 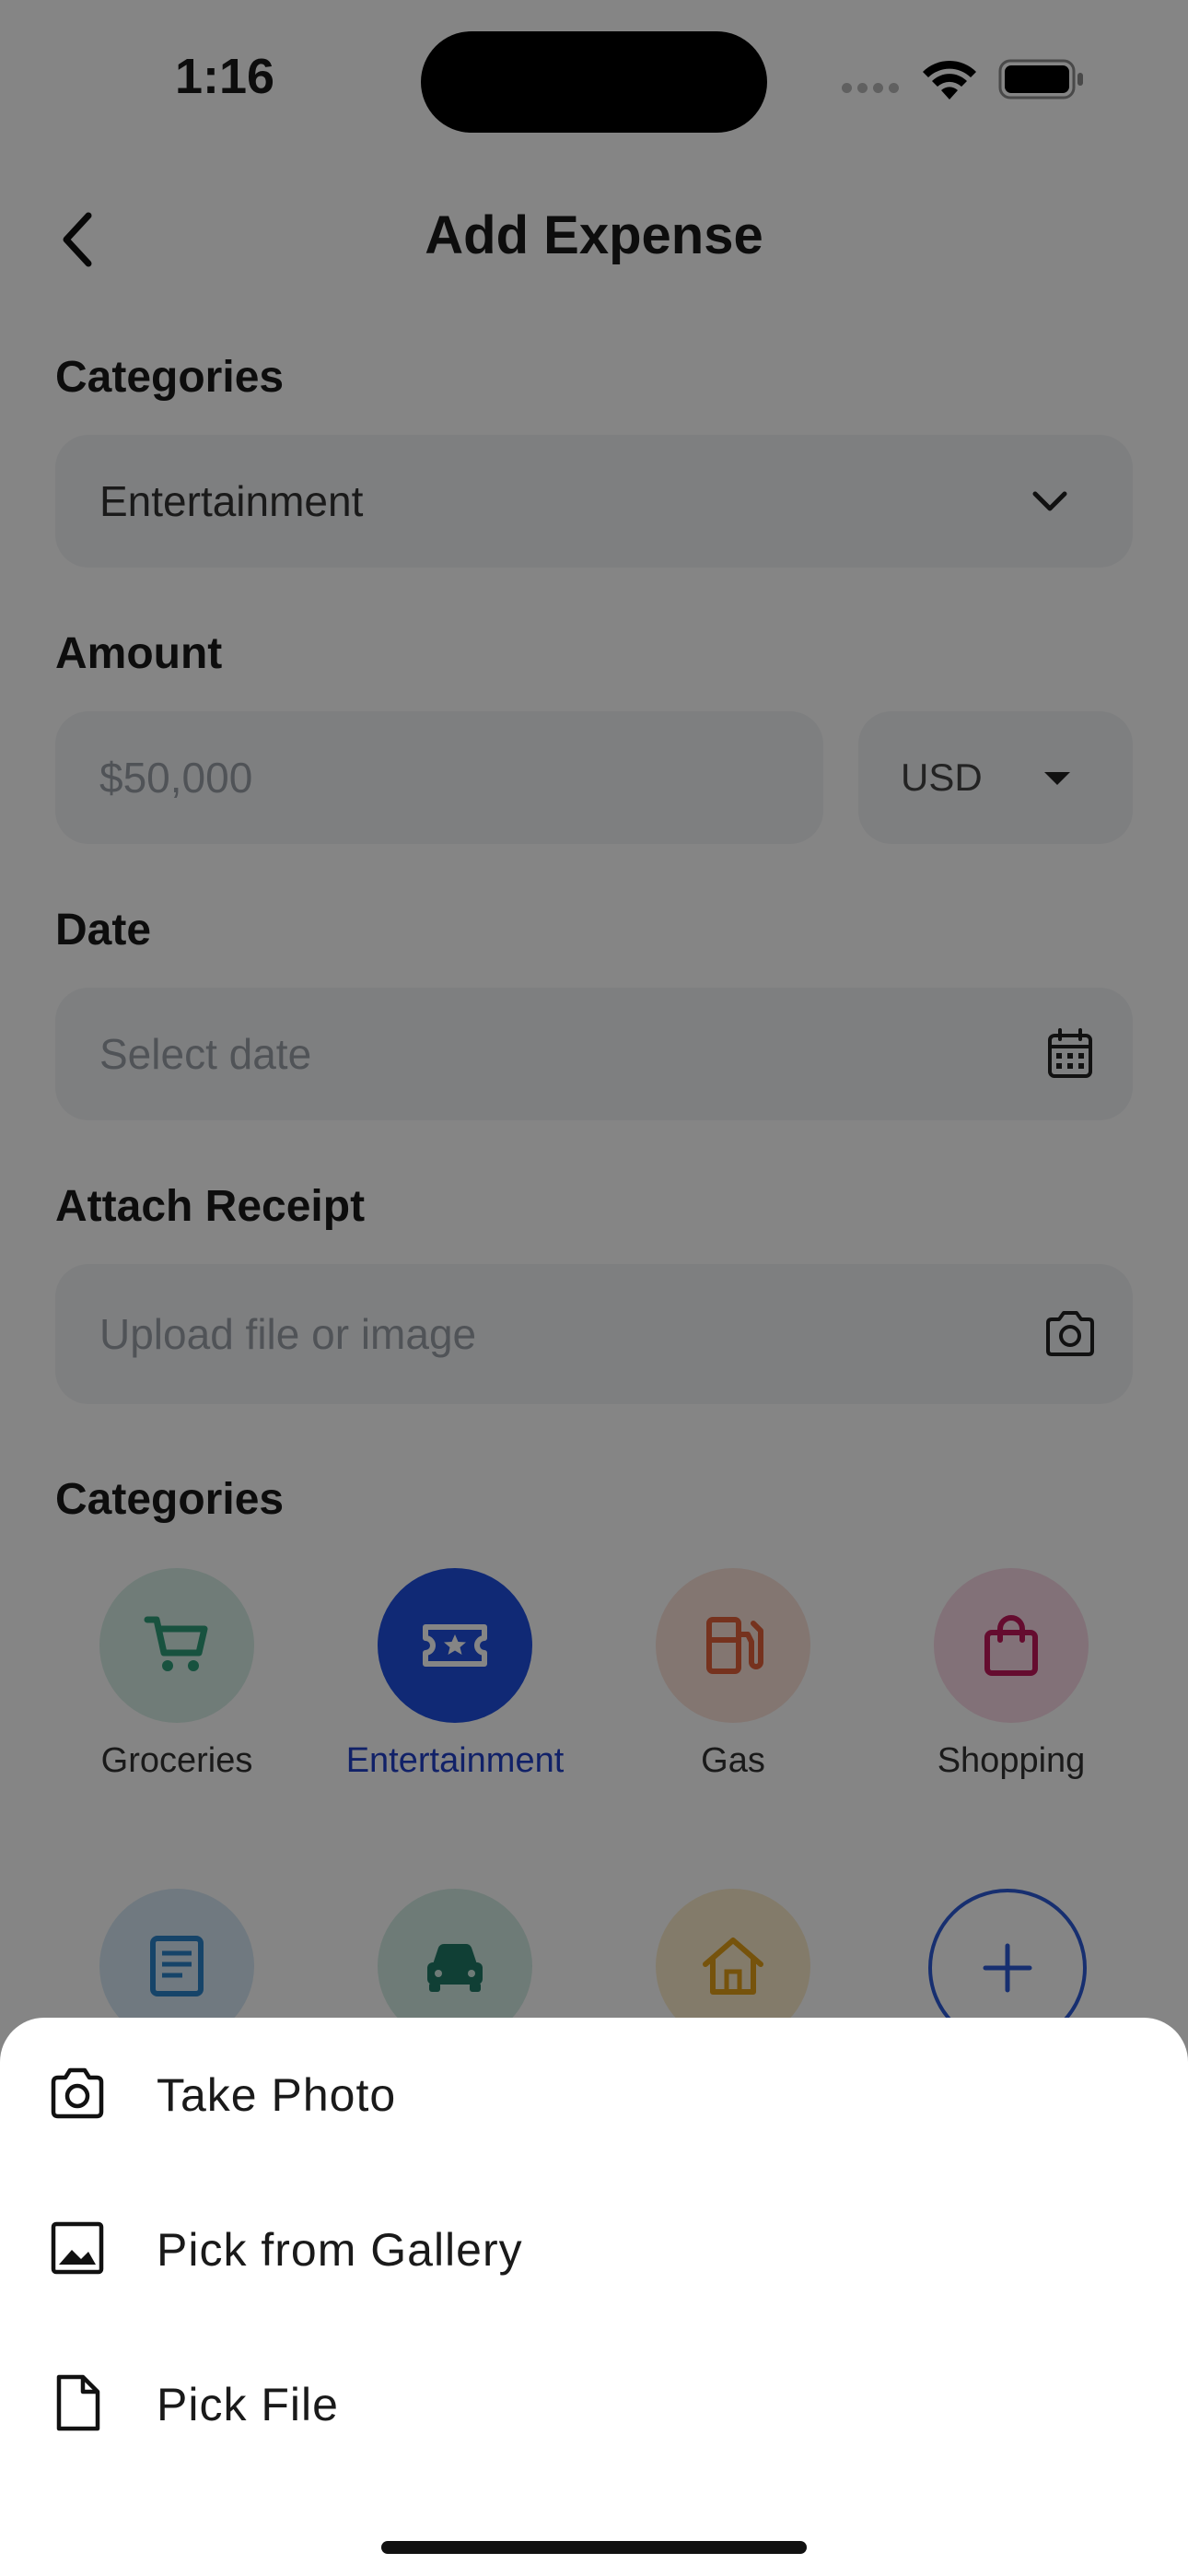 What do you see at coordinates (77, 2093) in the screenshot?
I see `camera-icon` at bounding box center [77, 2093].